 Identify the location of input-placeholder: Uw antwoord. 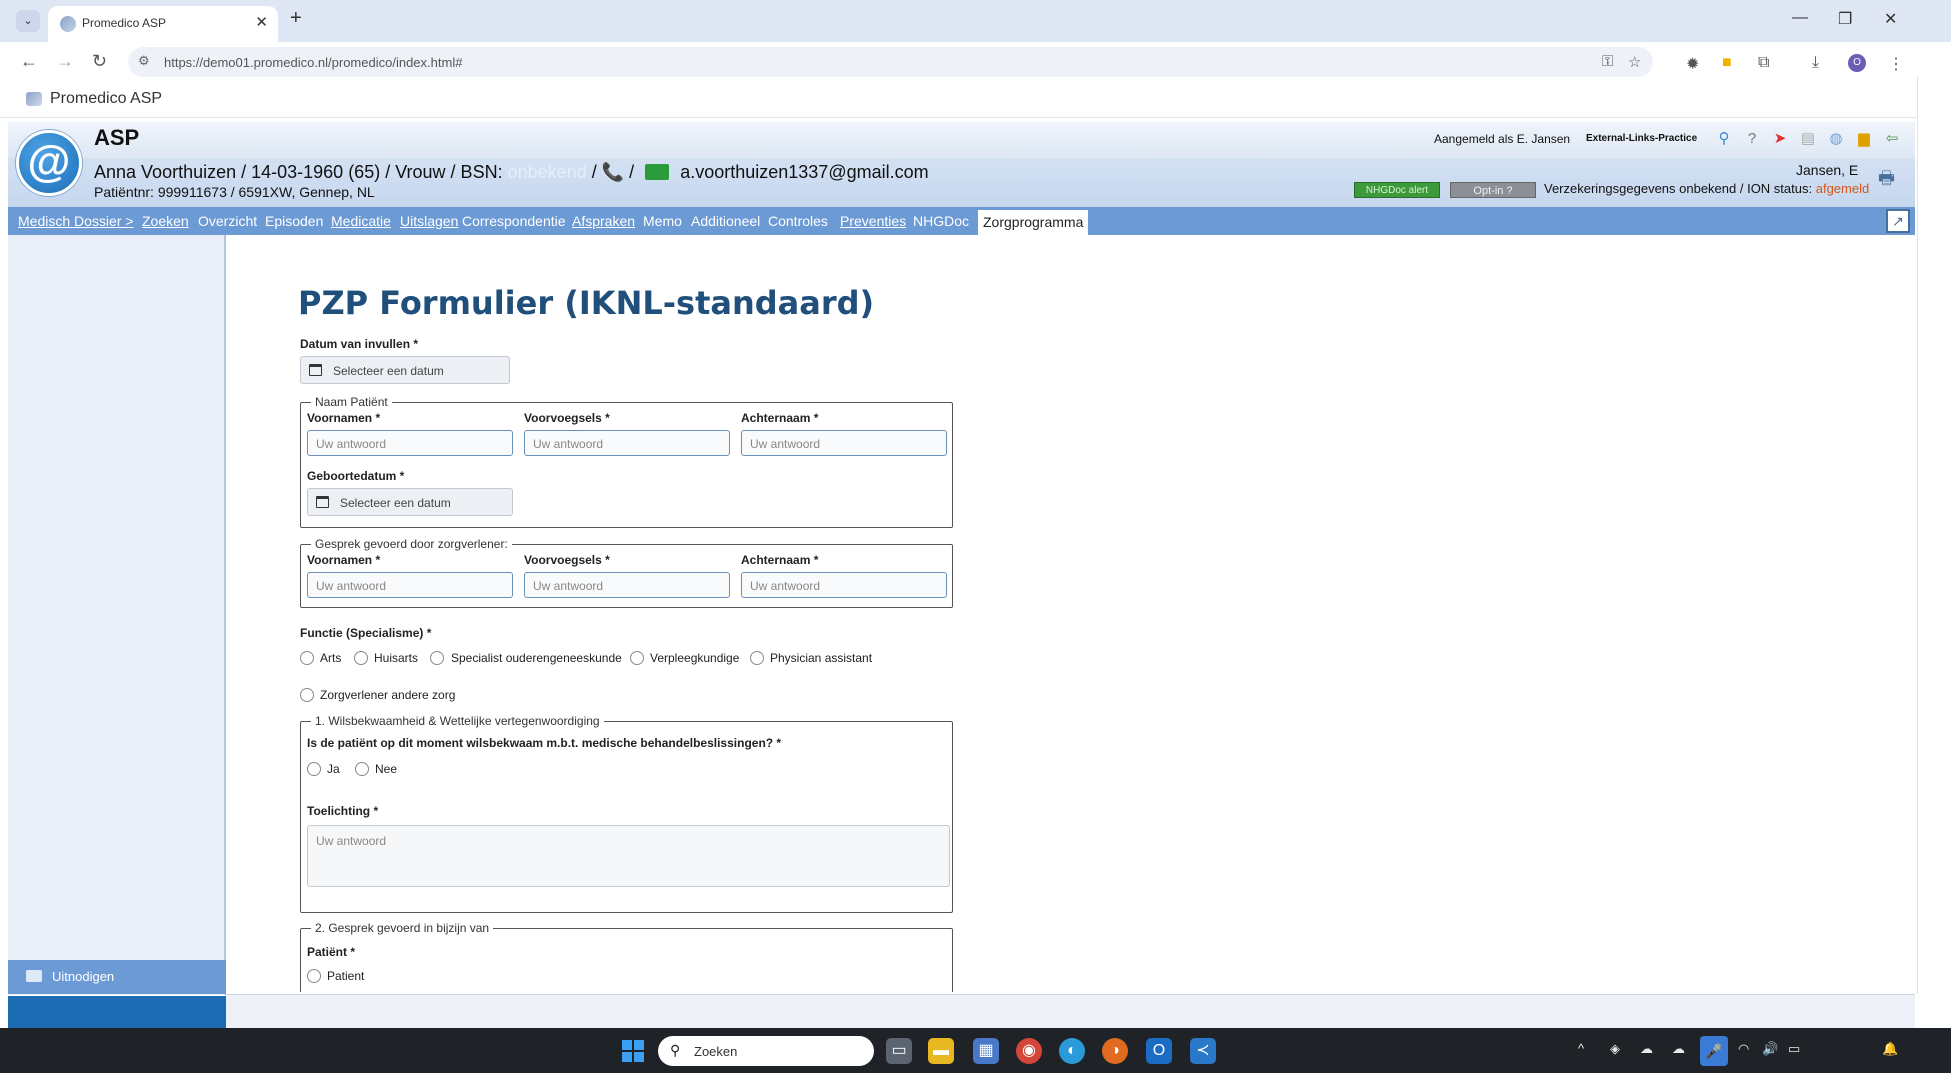
(785, 444).